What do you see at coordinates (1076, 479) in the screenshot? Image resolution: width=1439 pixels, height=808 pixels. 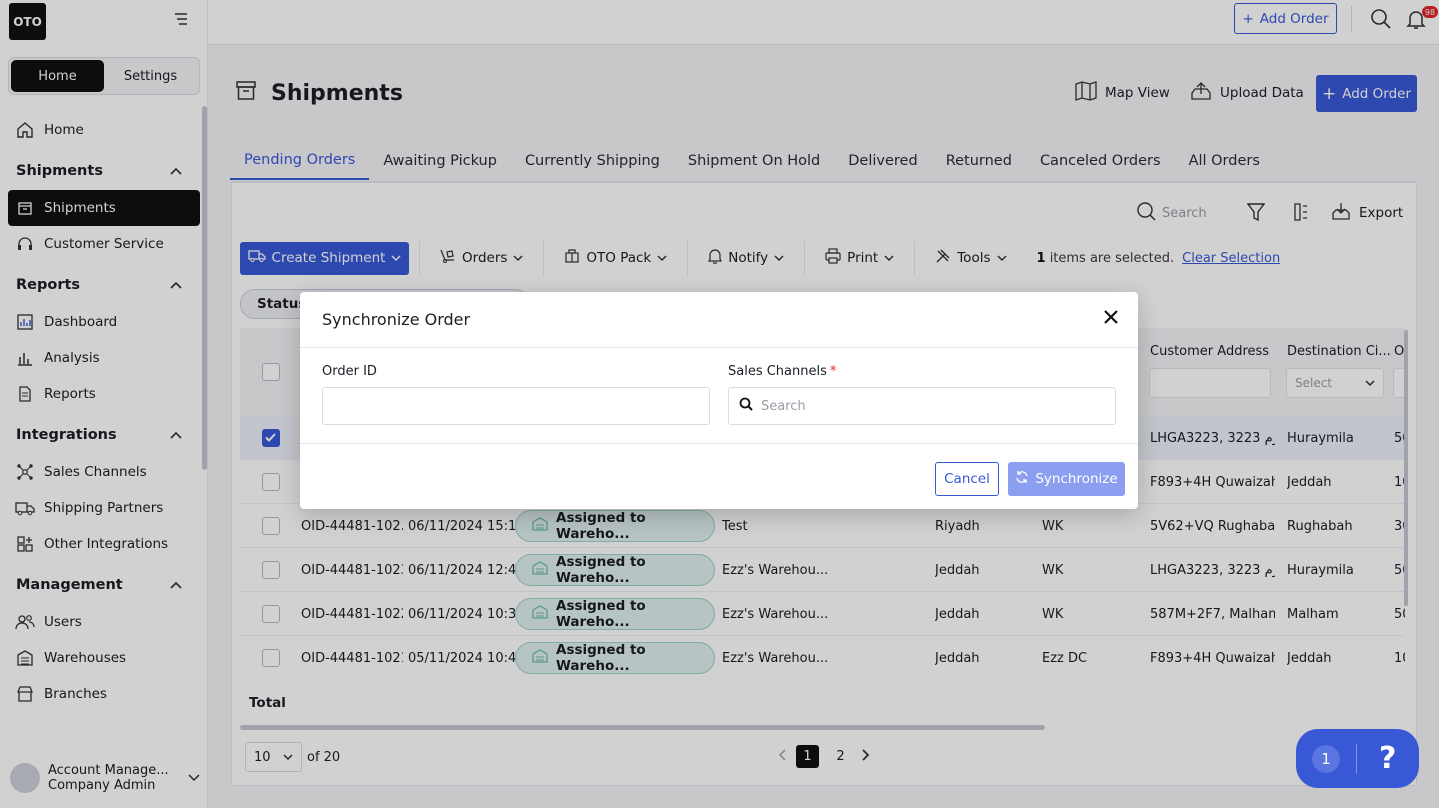 I see `synchronize-label: Synchronize` at bounding box center [1076, 479].